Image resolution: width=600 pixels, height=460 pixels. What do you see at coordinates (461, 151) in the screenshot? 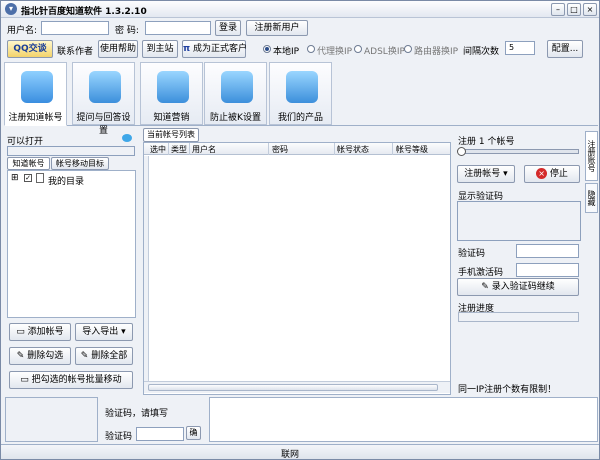
I see `slider-thumb` at bounding box center [461, 151].